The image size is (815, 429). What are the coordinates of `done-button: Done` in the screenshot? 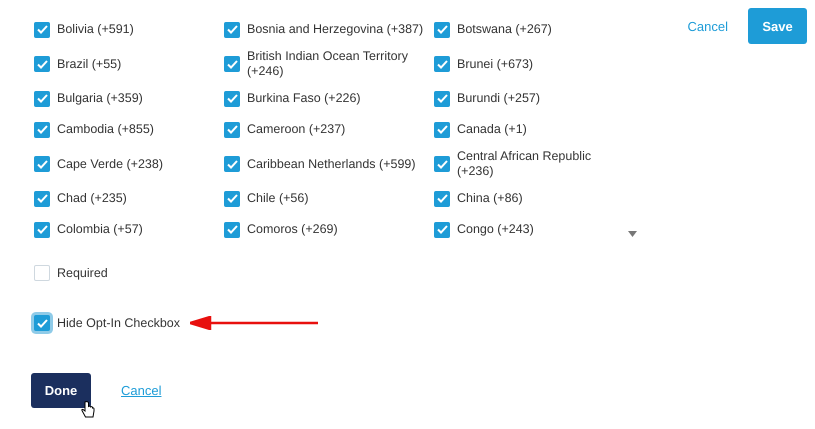 It's located at (61, 390).